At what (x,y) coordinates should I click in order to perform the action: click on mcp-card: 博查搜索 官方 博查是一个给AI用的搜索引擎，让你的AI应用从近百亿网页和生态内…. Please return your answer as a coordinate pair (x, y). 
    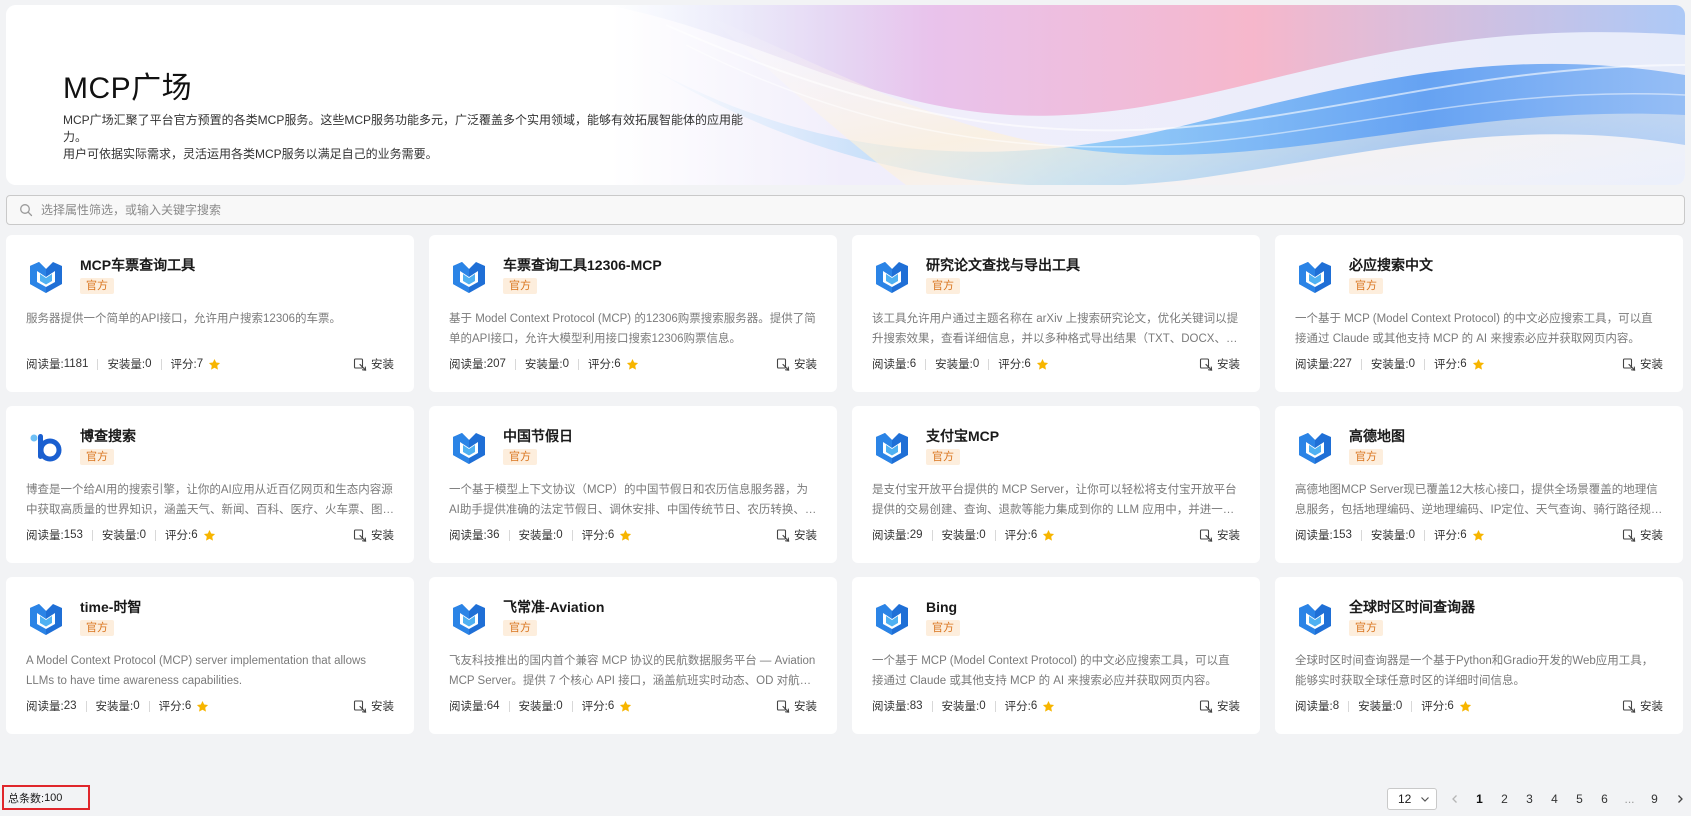
    Looking at the image, I should click on (210, 484).